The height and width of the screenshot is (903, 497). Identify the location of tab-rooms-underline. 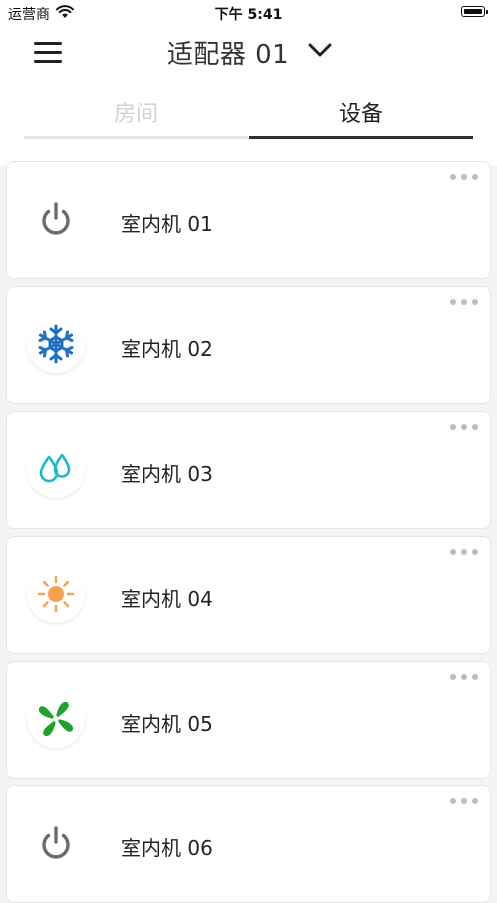
(136, 137).